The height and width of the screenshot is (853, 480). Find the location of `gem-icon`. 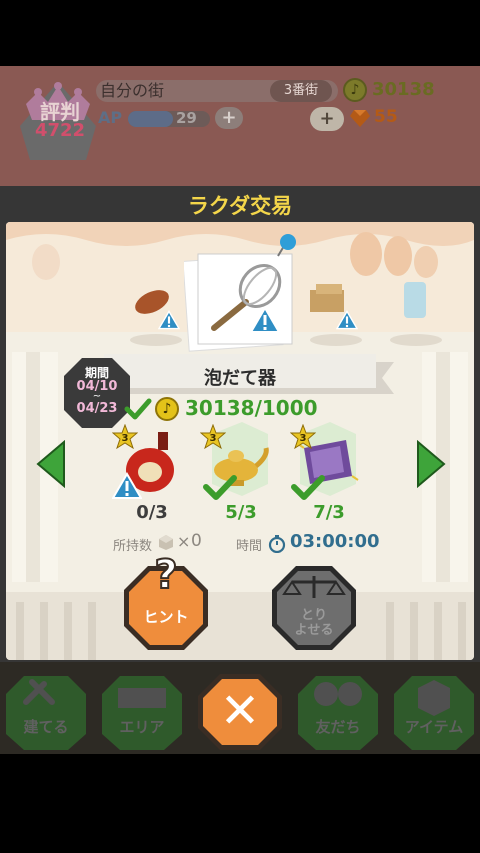

gem-icon is located at coordinates (360, 118).